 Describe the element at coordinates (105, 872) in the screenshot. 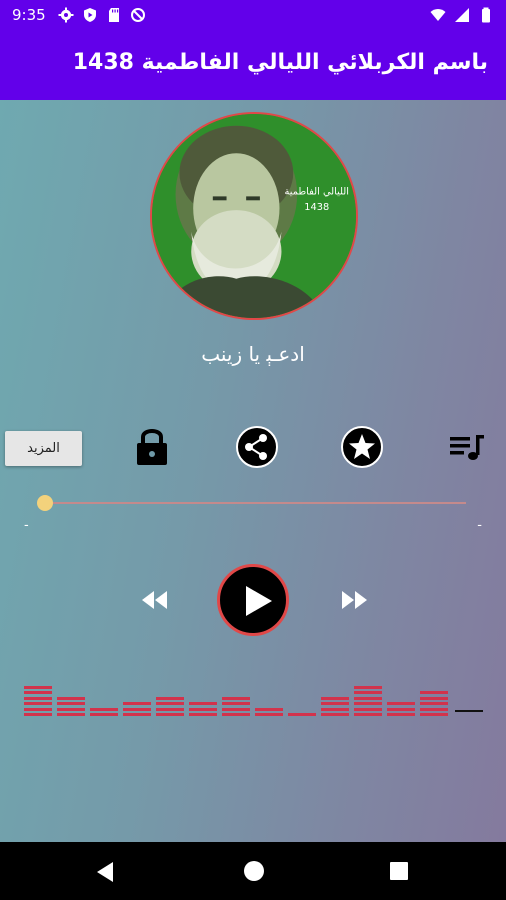

I see `back-icon` at that location.